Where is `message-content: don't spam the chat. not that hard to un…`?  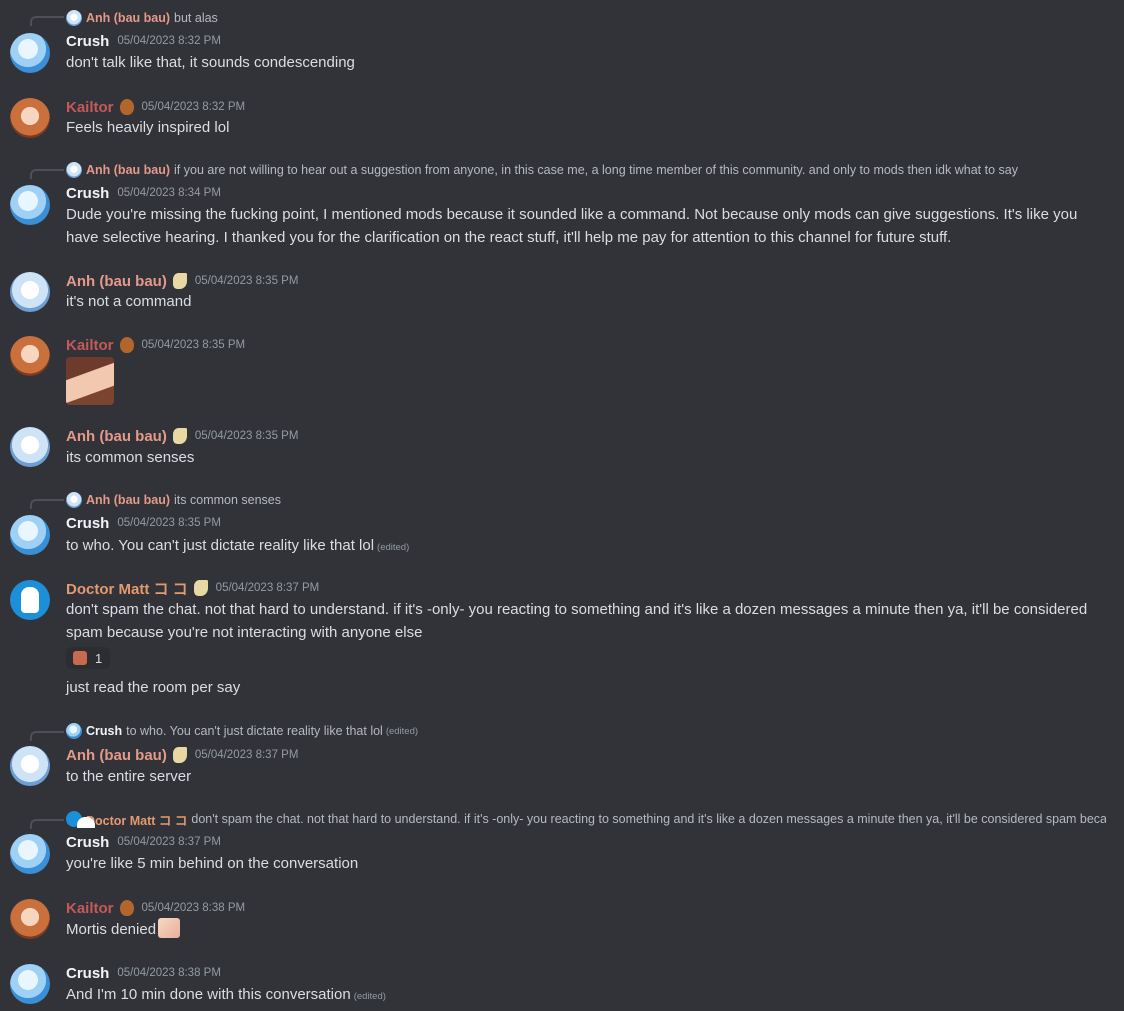 message-content: don't spam the chat. not that hard to un… is located at coordinates (577, 621).